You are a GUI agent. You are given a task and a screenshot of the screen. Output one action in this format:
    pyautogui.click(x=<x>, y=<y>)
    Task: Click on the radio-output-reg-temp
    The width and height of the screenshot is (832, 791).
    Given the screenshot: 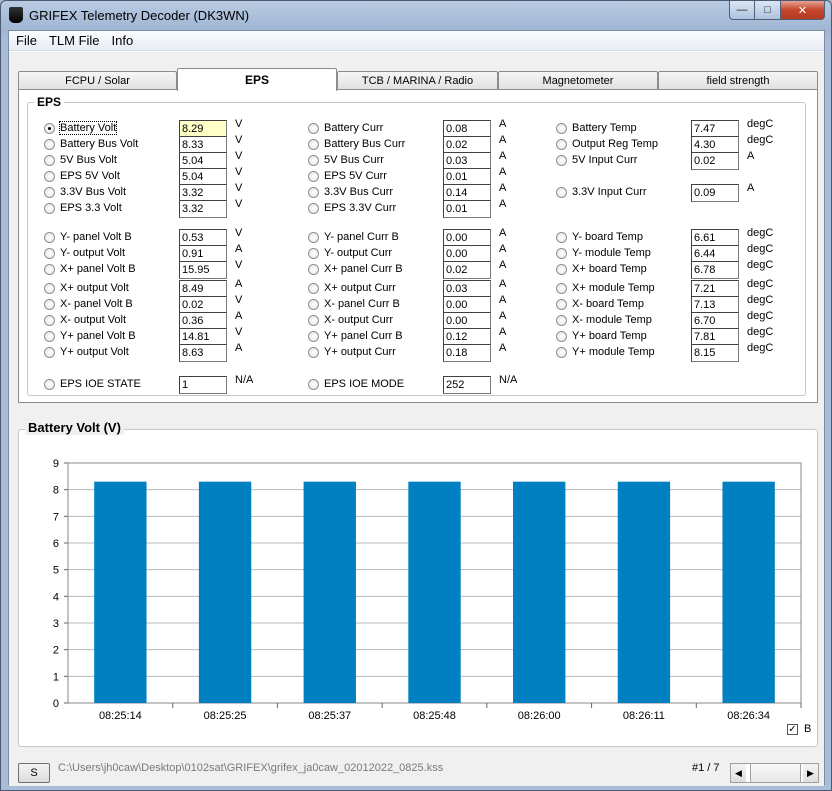 What is the action you would take?
    pyautogui.click(x=561, y=144)
    